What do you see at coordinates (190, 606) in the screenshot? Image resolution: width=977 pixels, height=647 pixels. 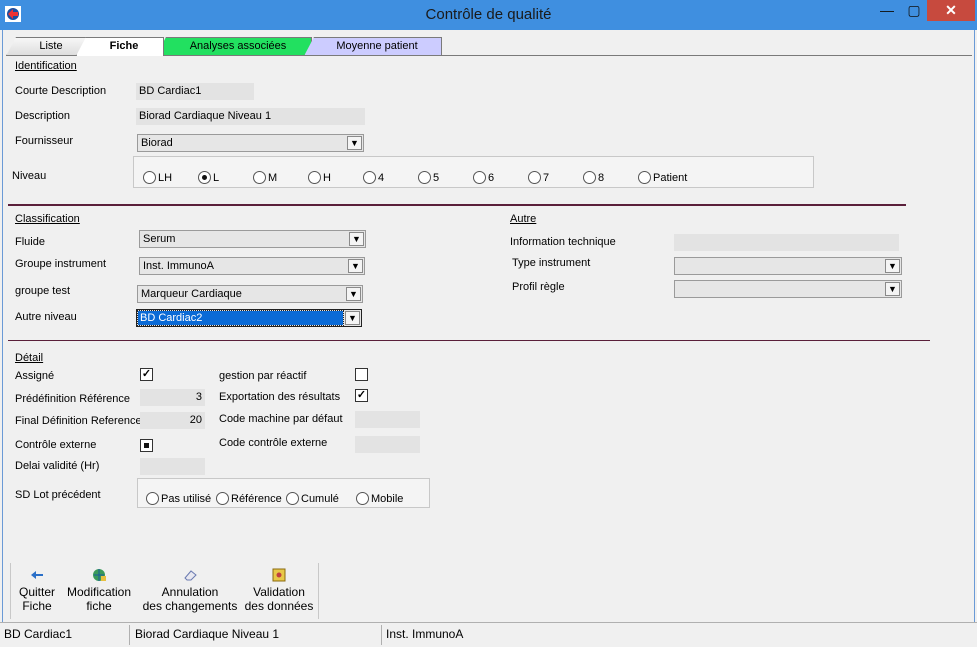 I see `annul-line2: des changements` at bounding box center [190, 606].